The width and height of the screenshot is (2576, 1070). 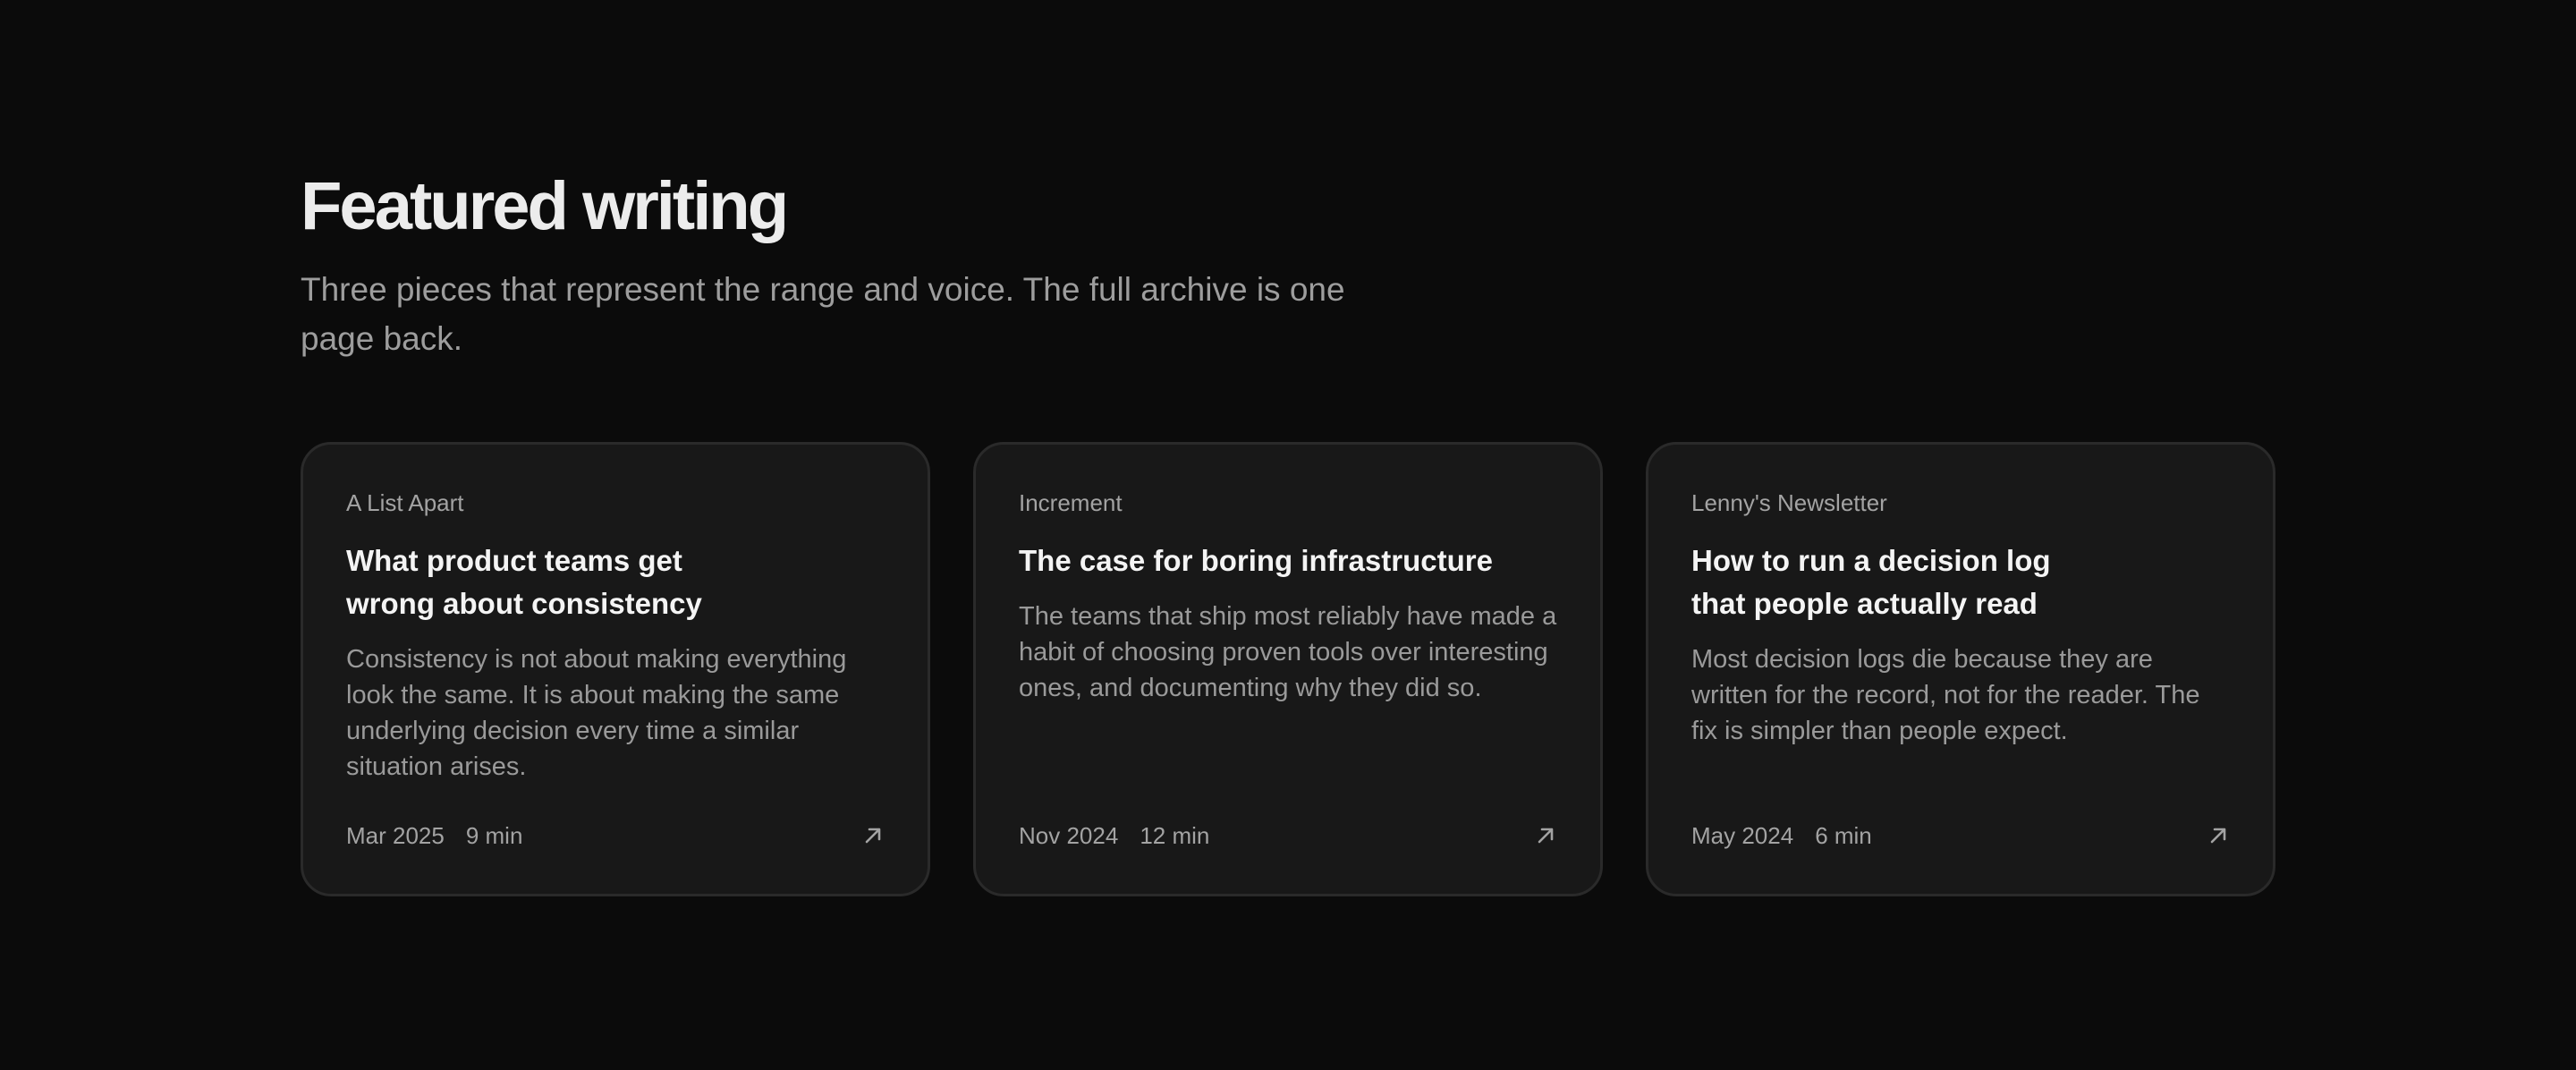 I want to click on card-title-line: that people actually read, so click(x=1864, y=603).